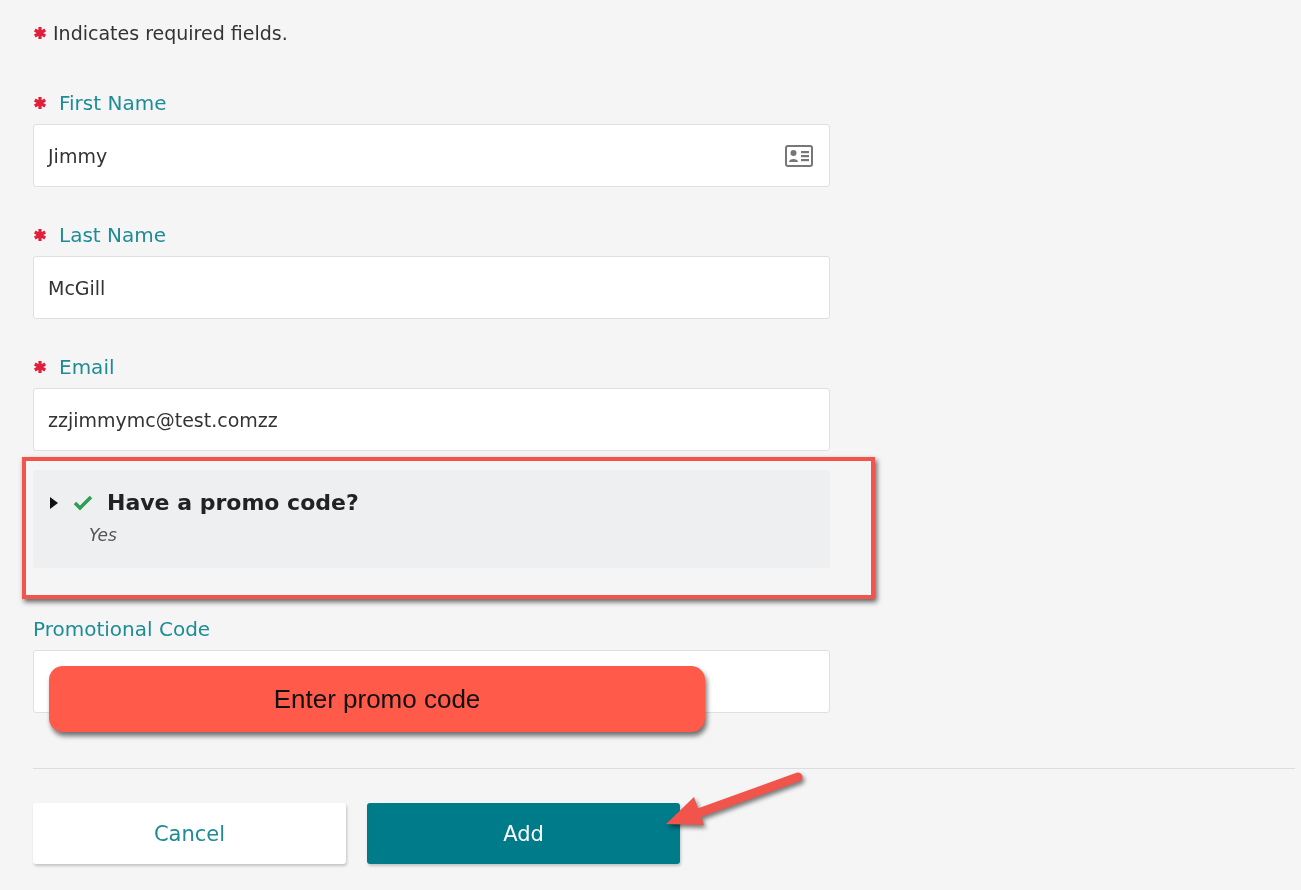  What do you see at coordinates (189, 833) in the screenshot?
I see `cancel-button: Cancel` at bounding box center [189, 833].